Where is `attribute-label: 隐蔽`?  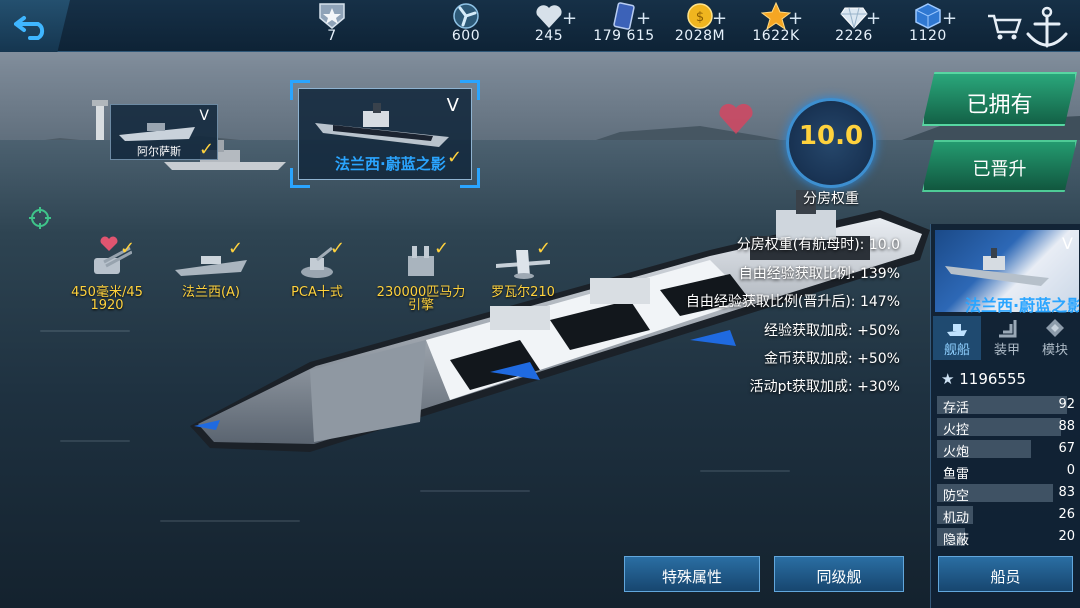 attribute-label: 隐蔽 is located at coordinates (956, 540).